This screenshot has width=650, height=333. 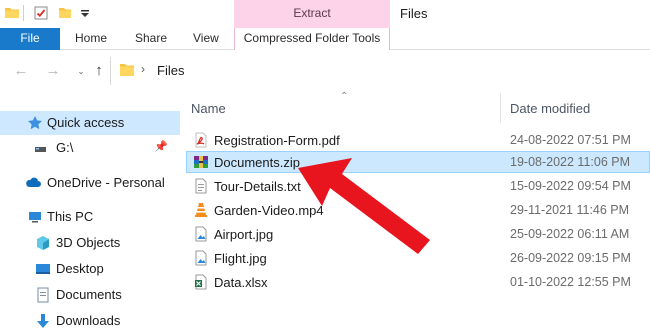 What do you see at coordinates (151, 39) in the screenshot?
I see `tab-share: Share` at bounding box center [151, 39].